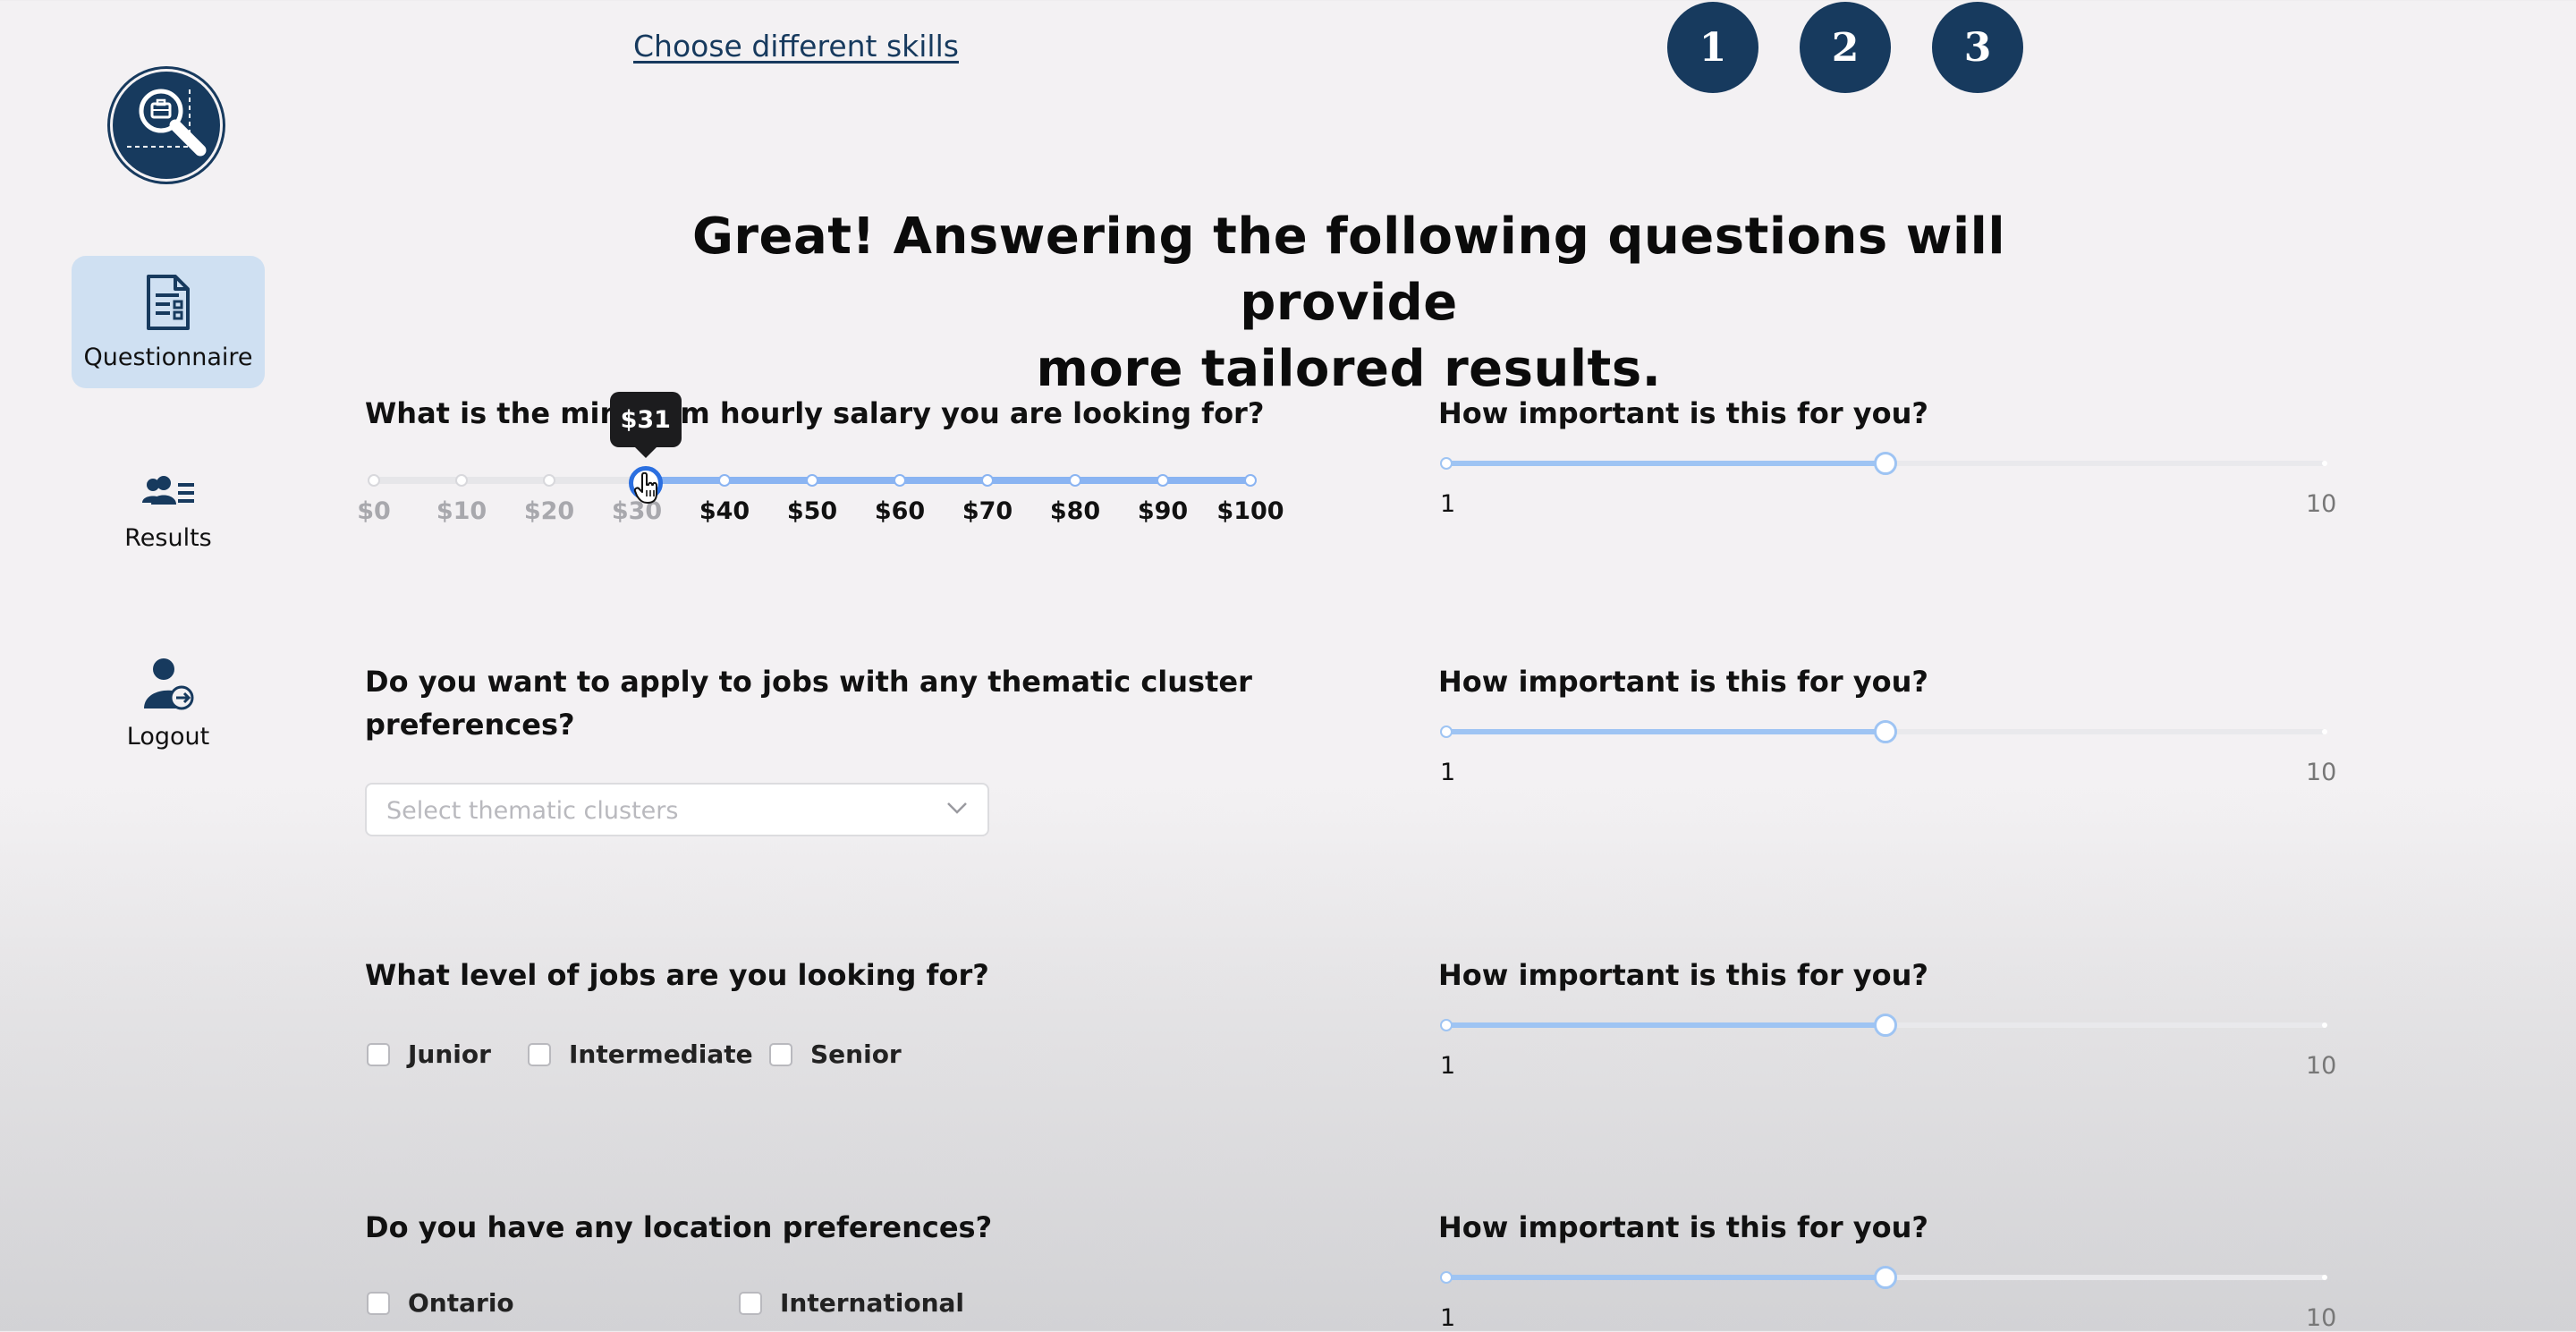 The height and width of the screenshot is (1332, 2576). What do you see at coordinates (796, 46) in the screenshot?
I see `choose-different-skills-link: Choose different skills` at bounding box center [796, 46].